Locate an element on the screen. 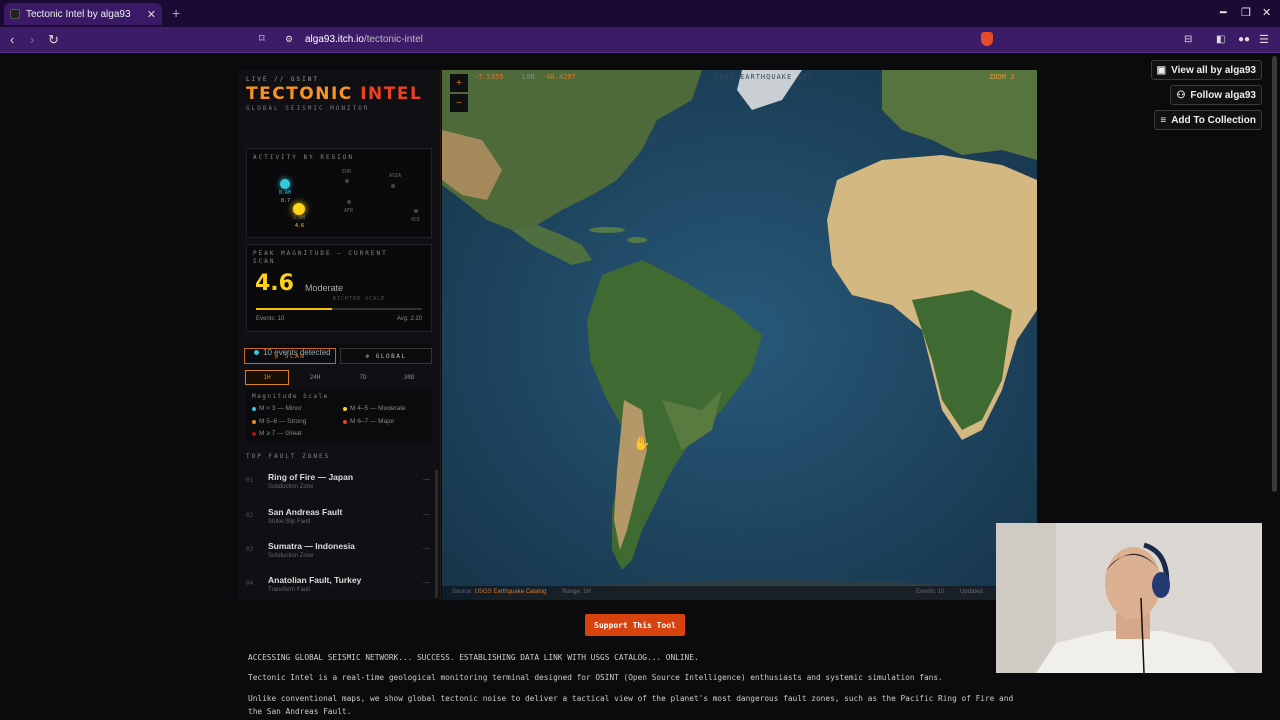 This screenshot has height=720, width=1280. global-button: ⊕ GLOBAL is located at coordinates (386, 356).